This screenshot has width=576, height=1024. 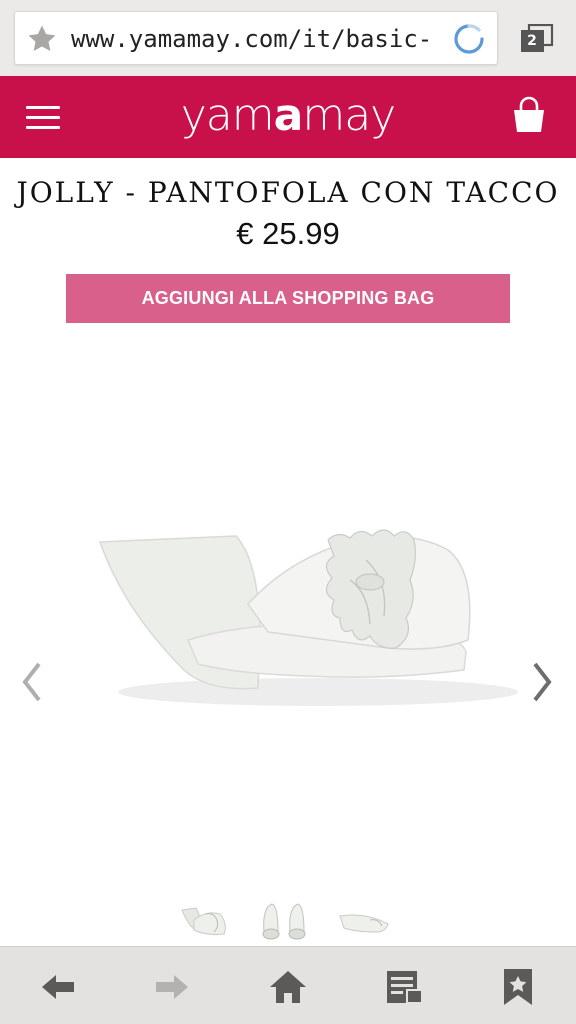 What do you see at coordinates (518, 987) in the screenshot?
I see `bookmark-icon` at bounding box center [518, 987].